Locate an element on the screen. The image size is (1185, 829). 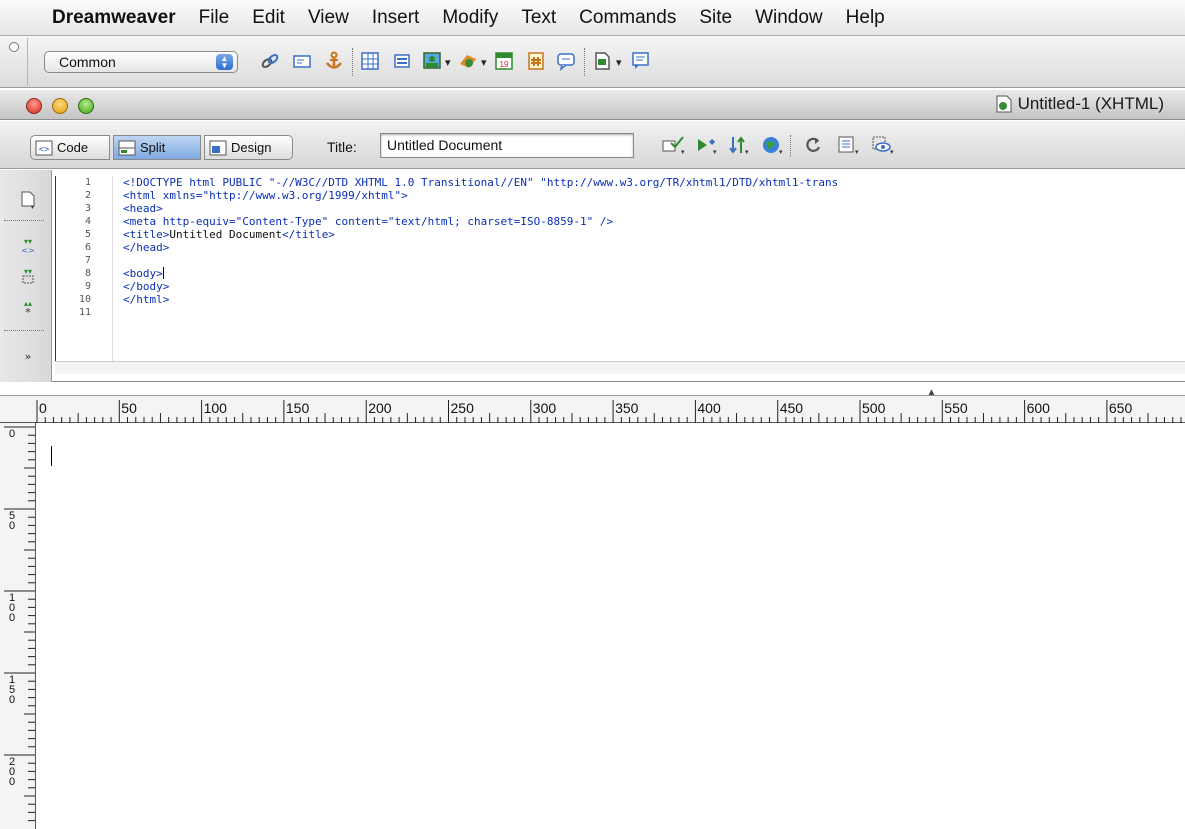
line-number: 8 is located at coordinates (87, 273).